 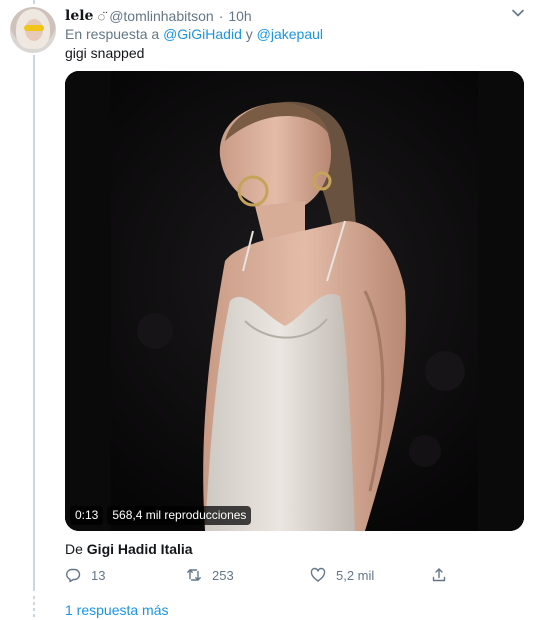 I want to click on show-more-replies-link: 1 respuesta más, so click(x=117, y=610).